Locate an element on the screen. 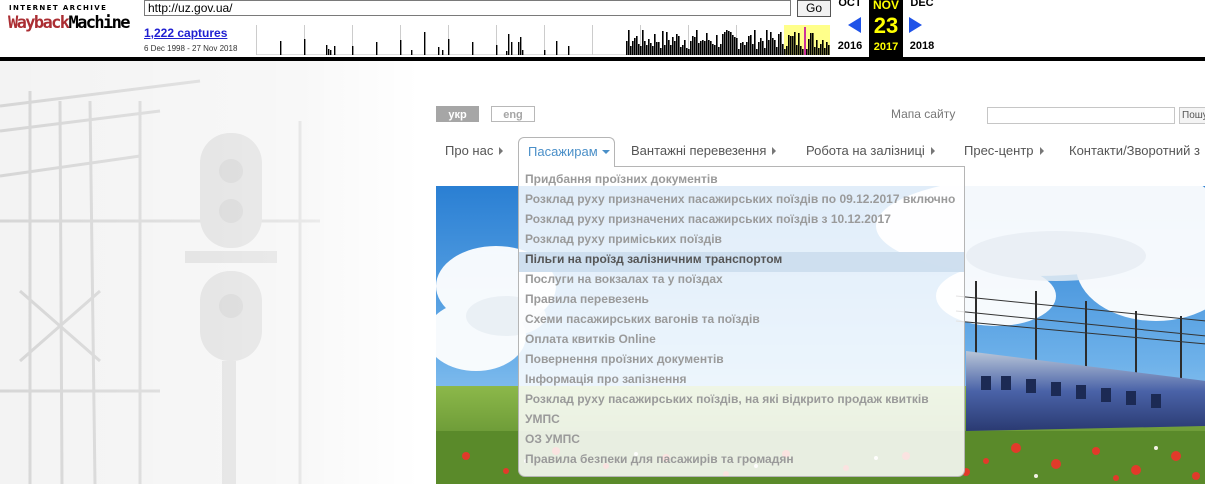 Image resolution: width=1205 pixels, height=484 pixels. menu-item-travel-benefits: Пільги на проїзд залізничним транспортом is located at coordinates (741, 262).